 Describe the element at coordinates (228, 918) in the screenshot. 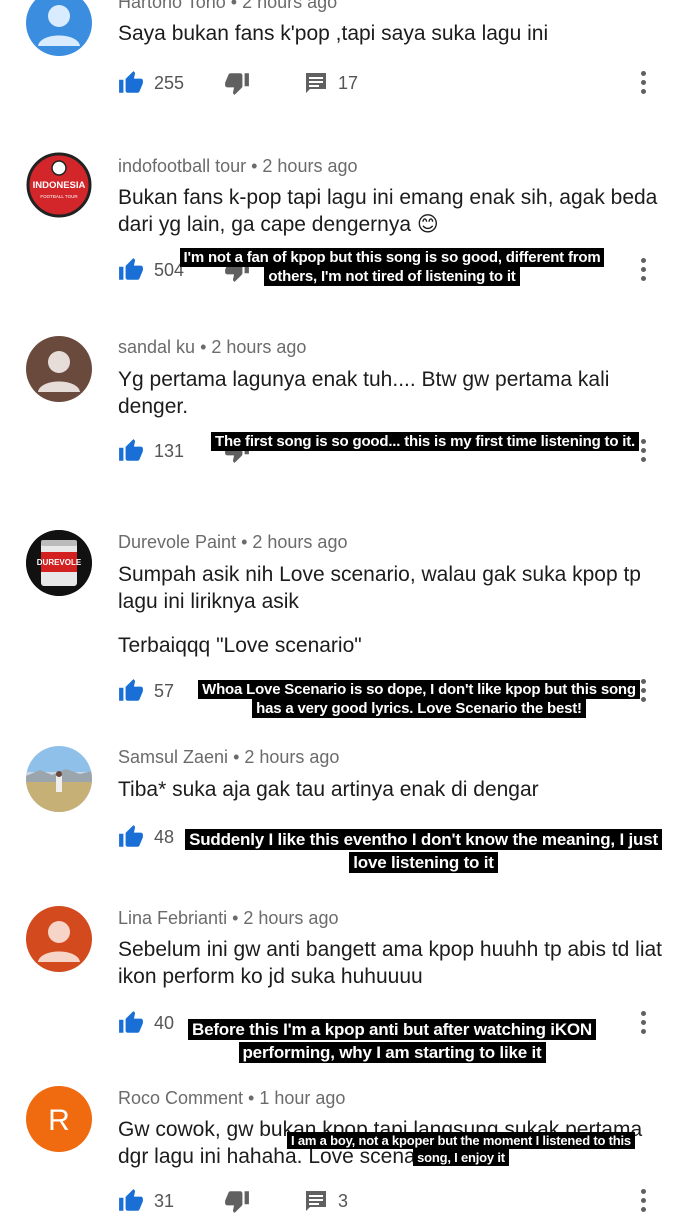

I see `comment-meta: Lina Febrianti • 2 hours ago` at that location.